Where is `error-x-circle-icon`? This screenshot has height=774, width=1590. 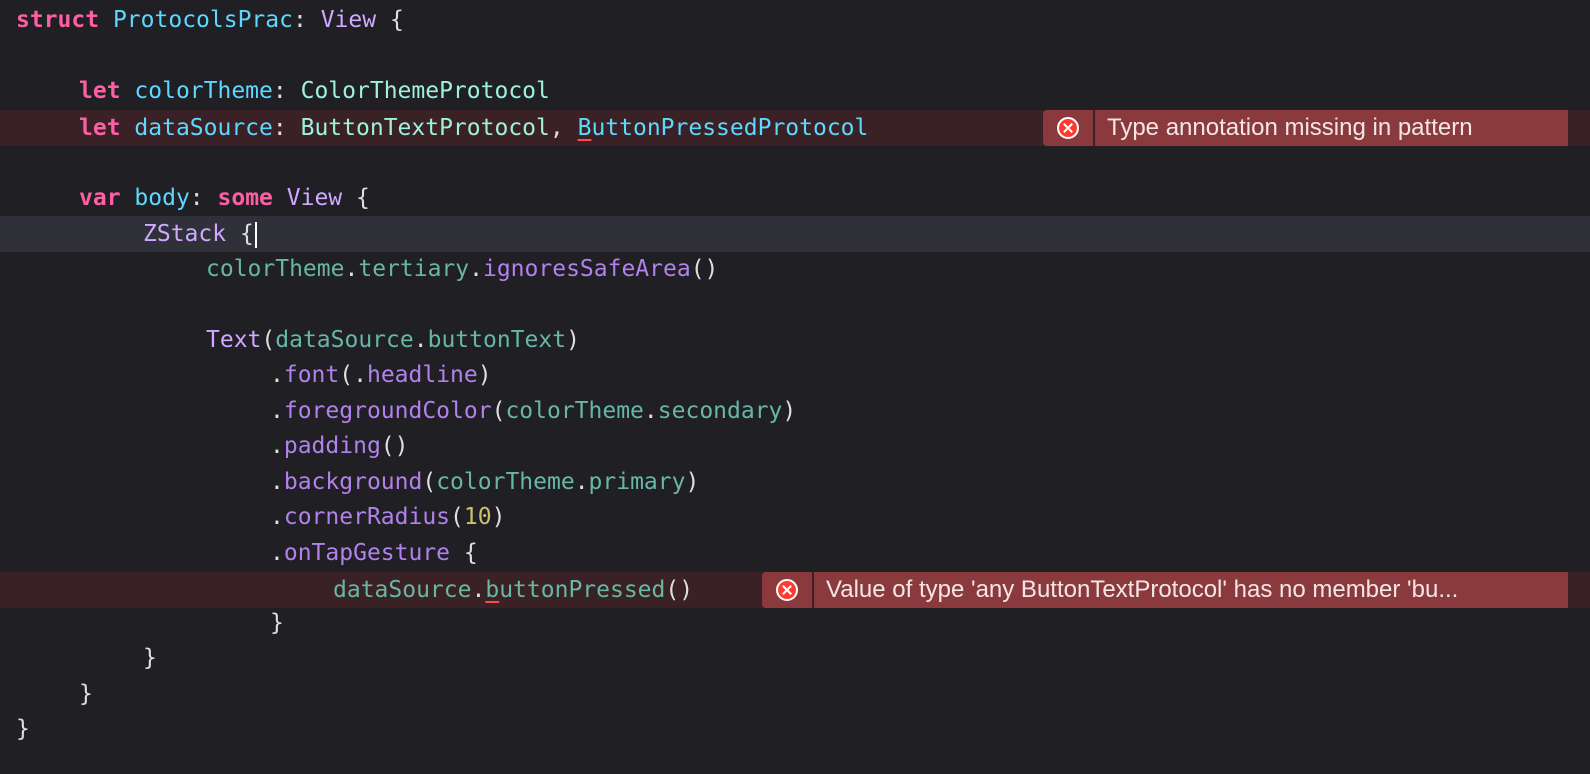
error-x-circle-icon is located at coordinates (1068, 128).